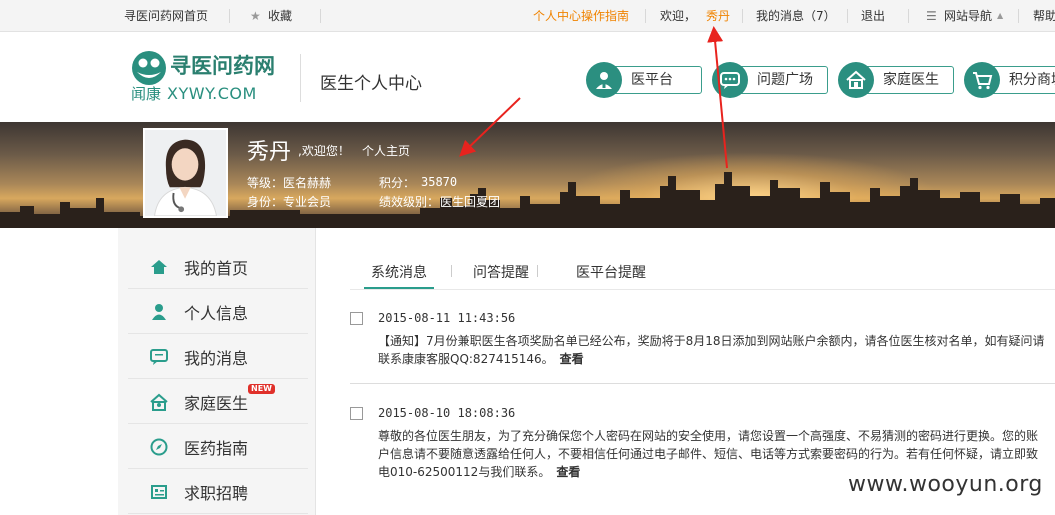 Image resolution: width=1055 pixels, height=515 pixels. Describe the element at coordinates (185, 173) in the screenshot. I see `avatar` at that location.